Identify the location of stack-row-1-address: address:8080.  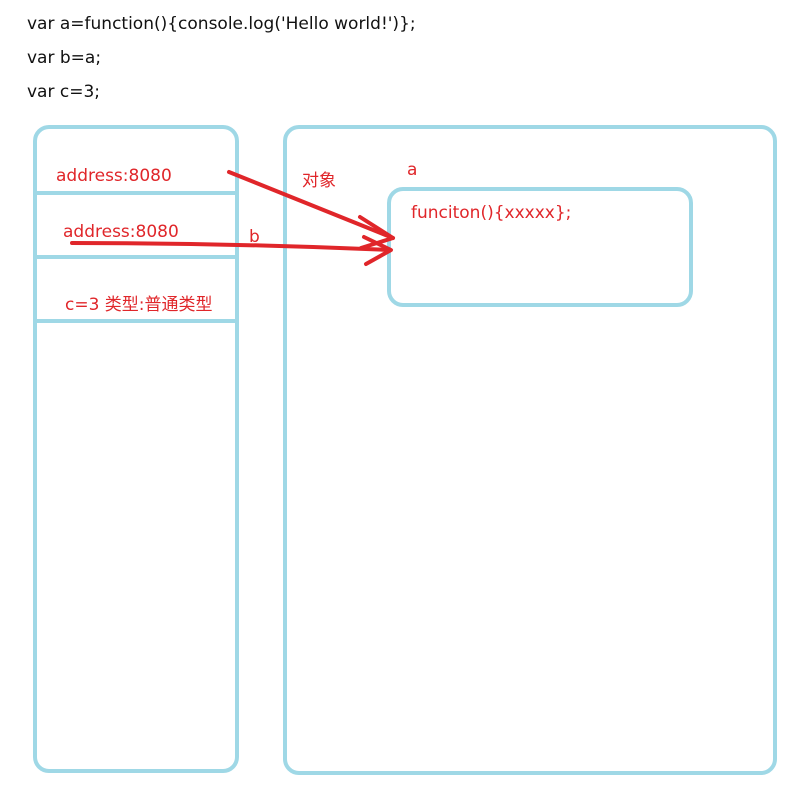
(114, 176).